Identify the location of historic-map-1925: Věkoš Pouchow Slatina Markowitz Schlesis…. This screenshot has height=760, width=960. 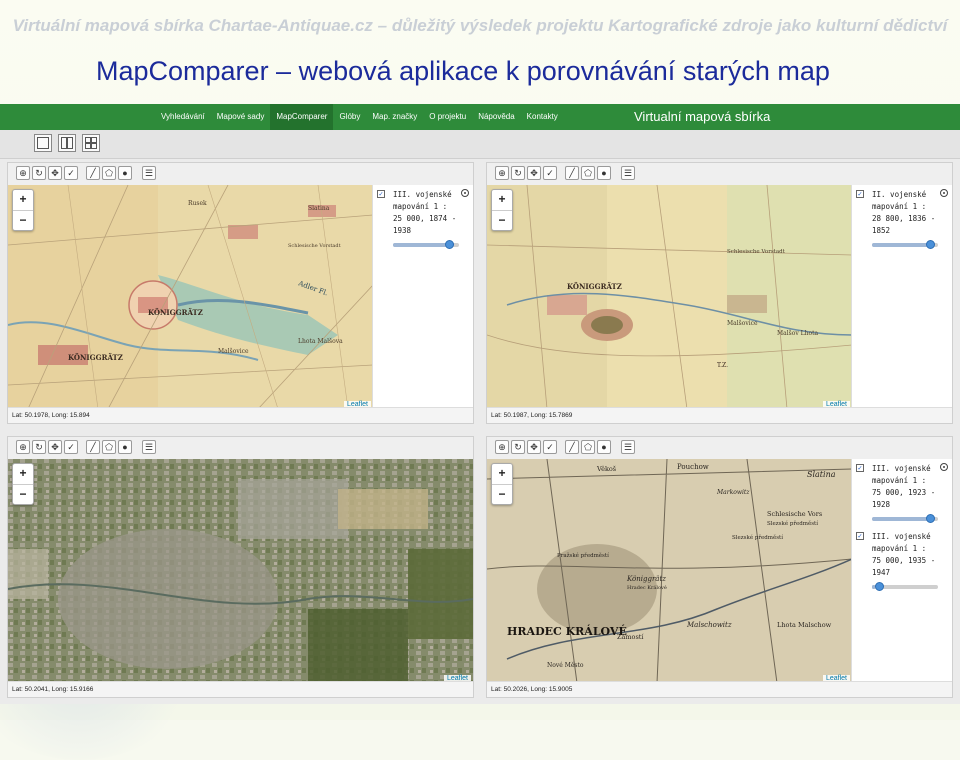
(669, 571).